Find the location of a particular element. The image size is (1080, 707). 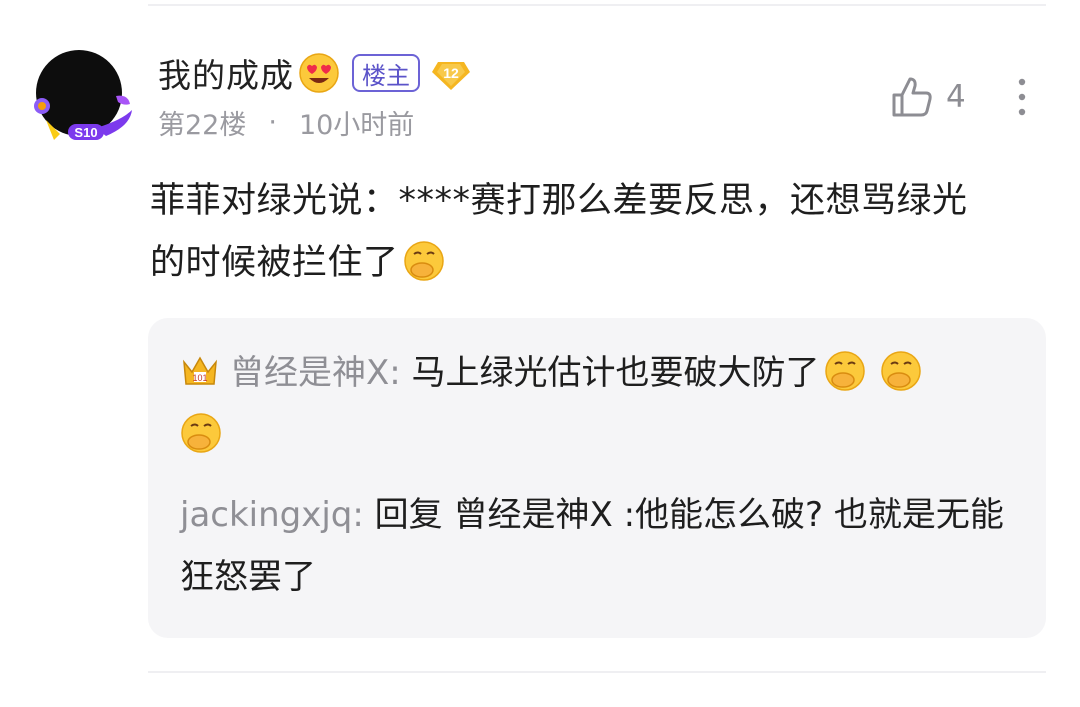

avatar: S10 is located at coordinates (82, 97).